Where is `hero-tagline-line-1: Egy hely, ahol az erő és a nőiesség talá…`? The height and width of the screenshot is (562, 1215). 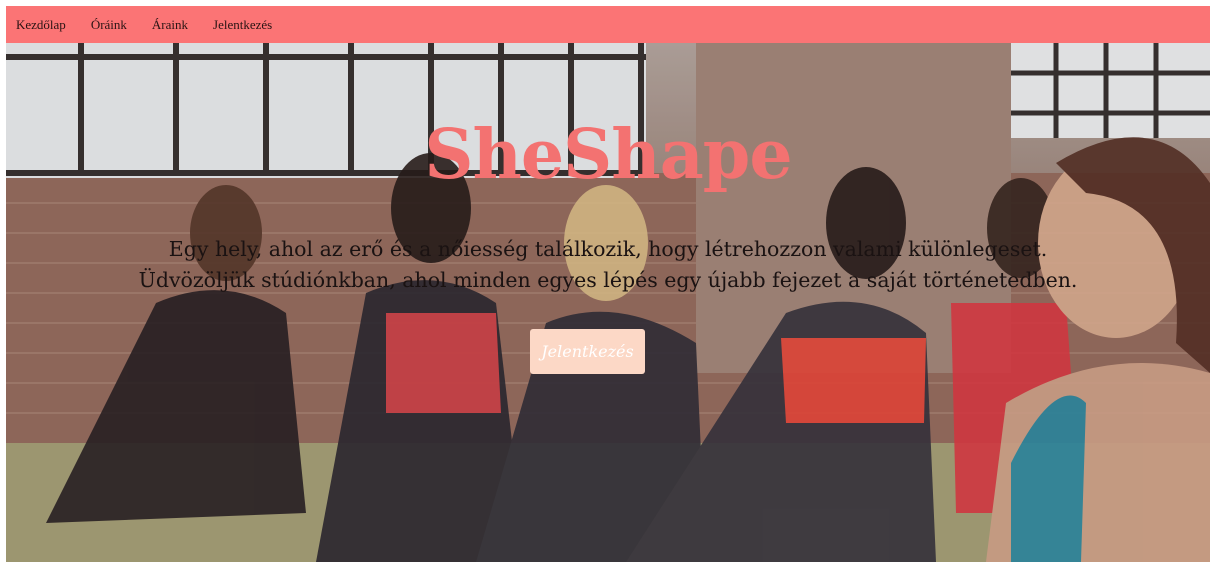 hero-tagline-line-1: Egy hely, ahol az erő és a nőiesség talá… is located at coordinates (608, 249).